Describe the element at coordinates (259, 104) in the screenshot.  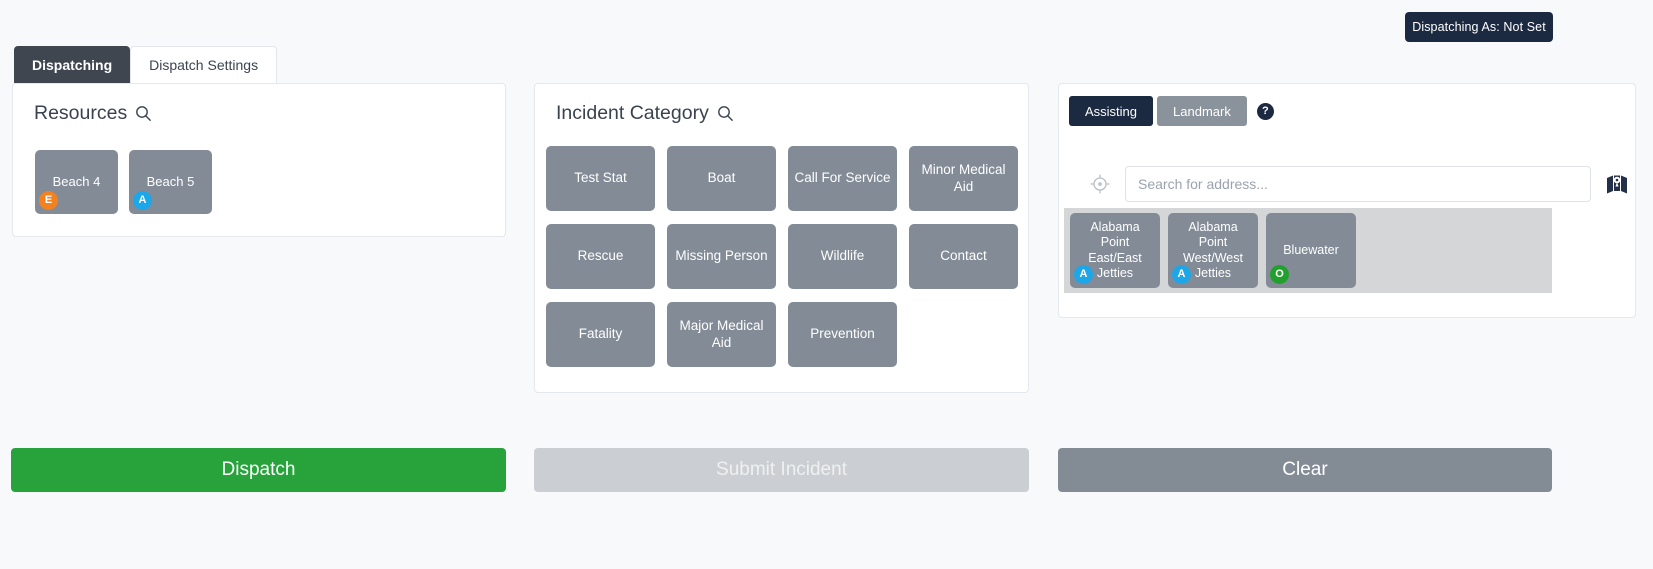
I see `resources-title-row: Resources` at that location.